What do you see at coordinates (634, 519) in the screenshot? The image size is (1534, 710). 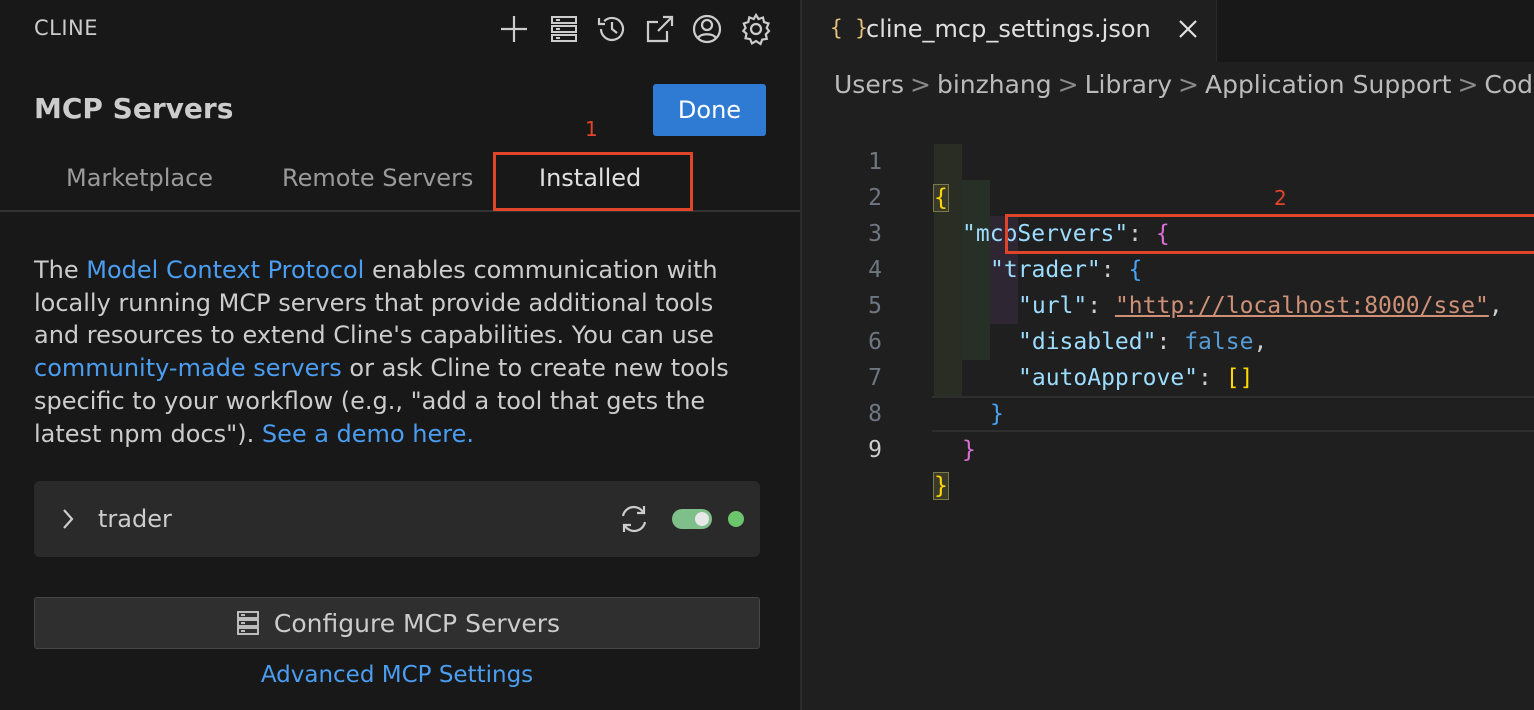 I see `refresh-icon` at bounding box center [634, 519].